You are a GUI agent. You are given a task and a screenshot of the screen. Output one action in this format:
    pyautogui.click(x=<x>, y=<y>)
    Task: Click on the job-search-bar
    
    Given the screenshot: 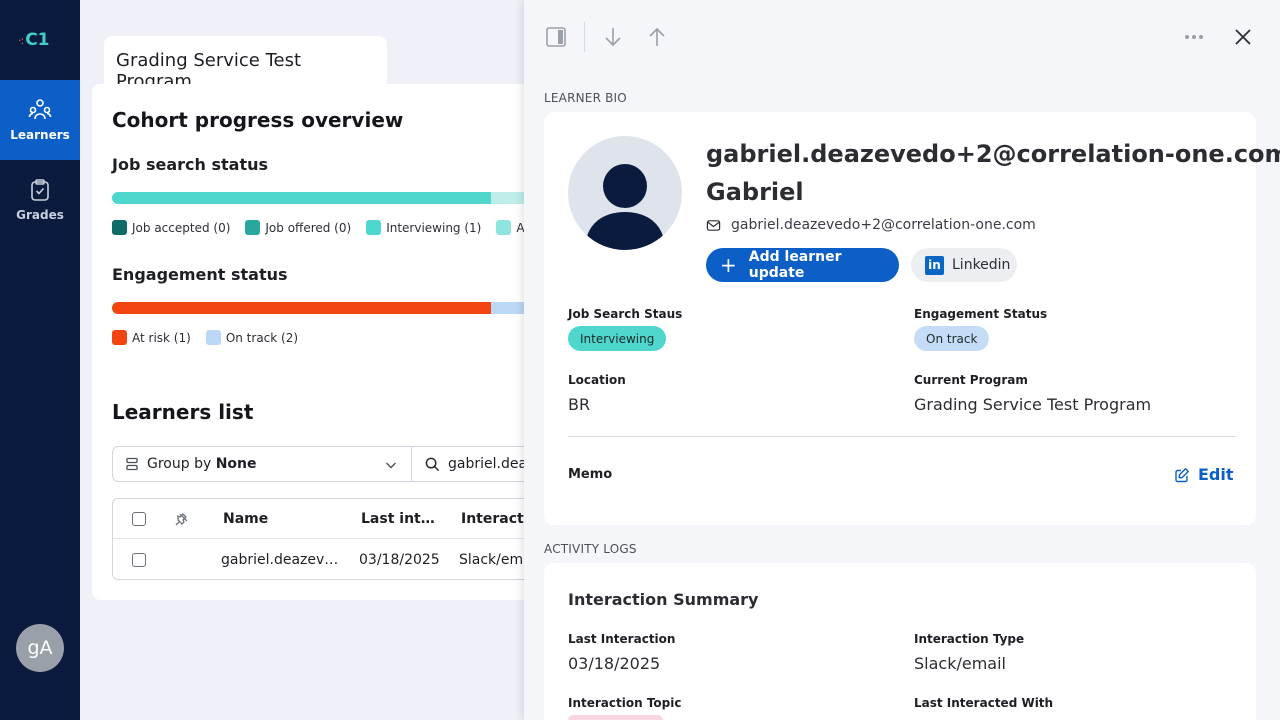 What is the action you would take?
    pyautogui.click(x=332, y=198)
    